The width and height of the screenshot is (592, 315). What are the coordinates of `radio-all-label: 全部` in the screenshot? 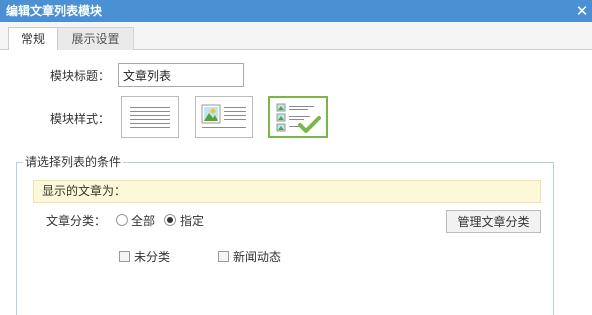 It's located at (143, 221).